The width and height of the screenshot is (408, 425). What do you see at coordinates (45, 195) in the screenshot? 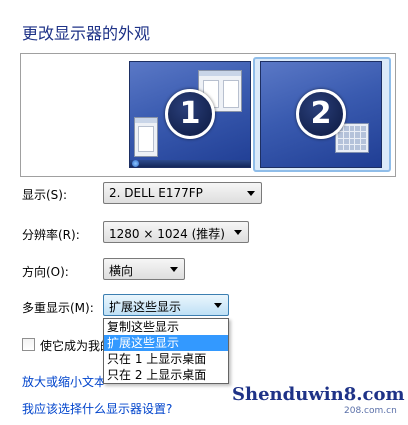
I see `display-label: 显示(S):` at bounding box center [45, 195].